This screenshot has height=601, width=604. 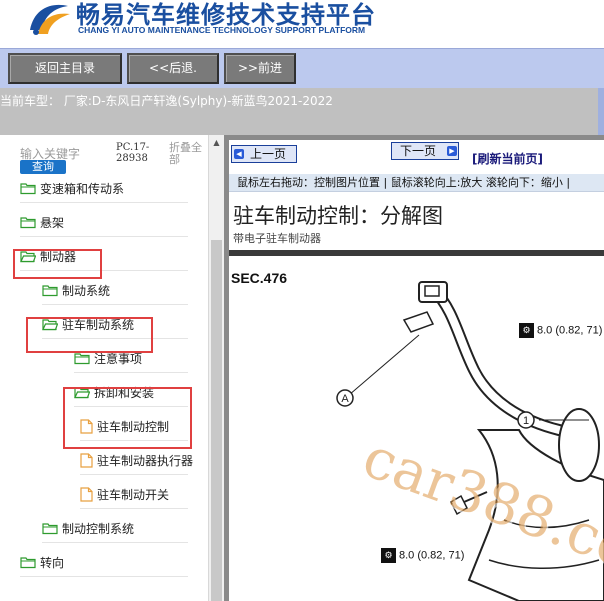 What do you see at coordinates (52, 222) in the screenshot?
I see `tree-item-label: 悬架` at bounding box center [52, 222].